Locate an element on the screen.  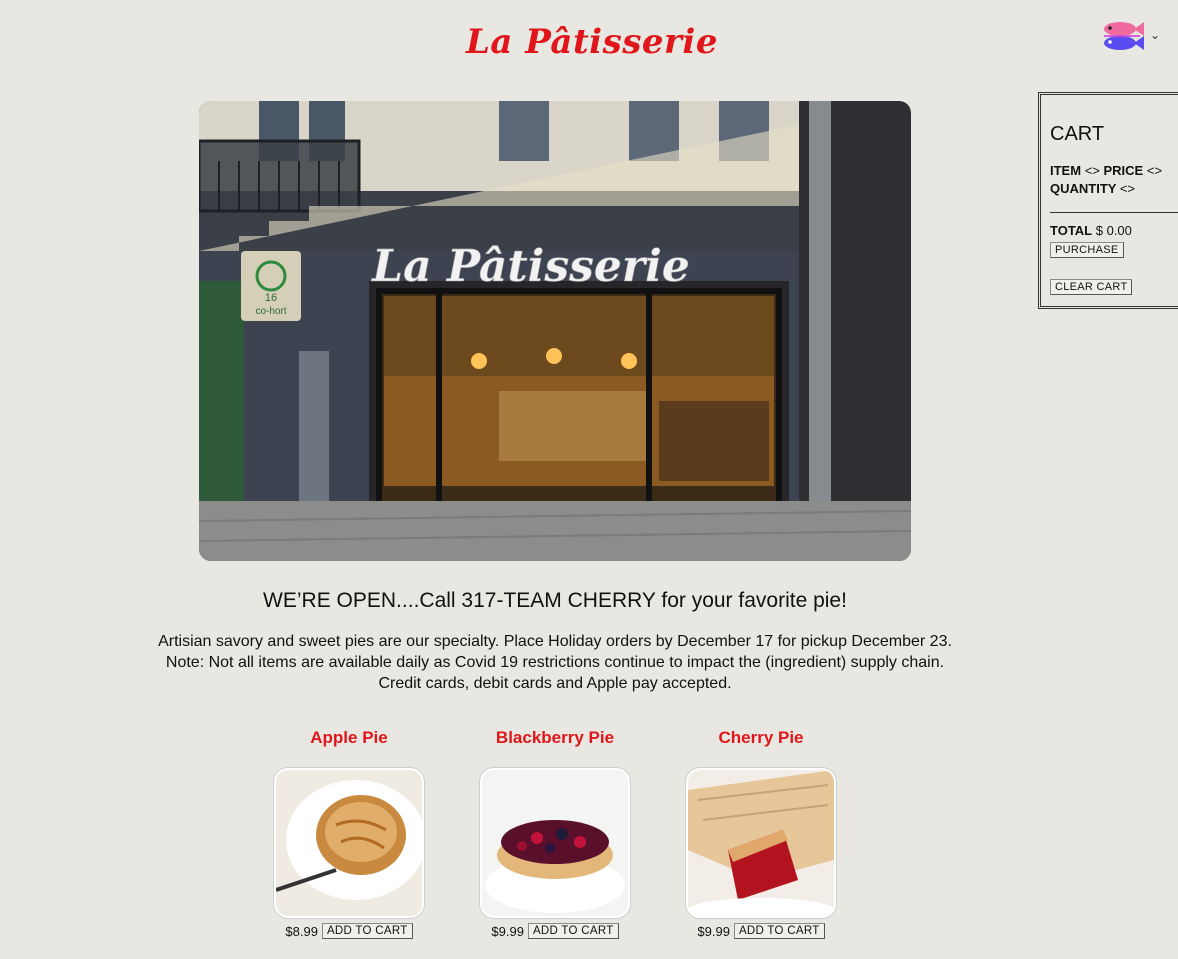
product-image-apple-pie is located at coordinates (349, 843).